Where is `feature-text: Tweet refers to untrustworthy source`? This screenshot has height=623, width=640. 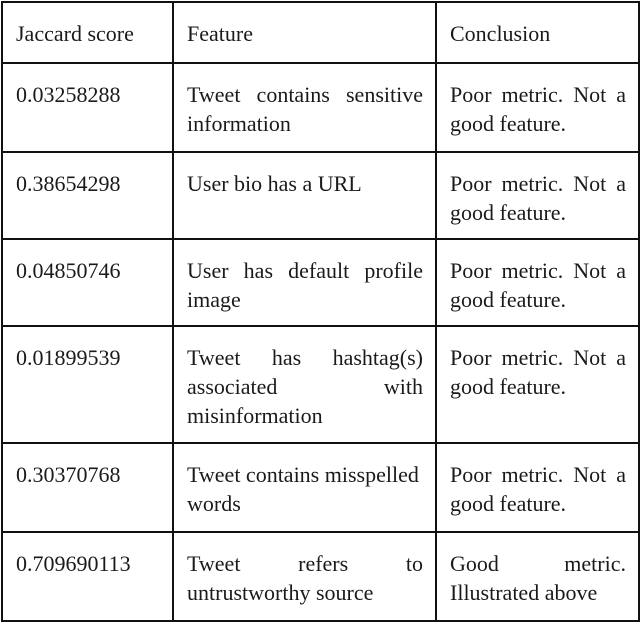 feature-text: Tweet refers to untrustworthy source is located at coordinates (305, 578).